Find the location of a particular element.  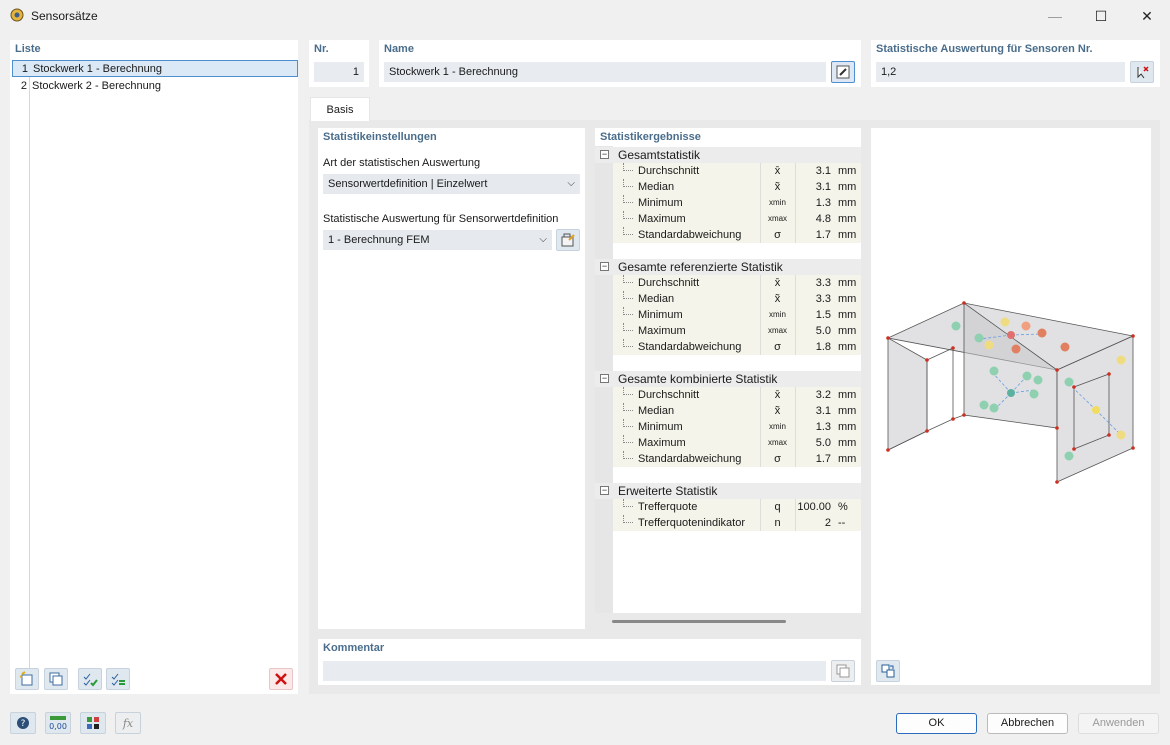

stat-row: Minimum xmin 1.3 mm is located at coordinates (737, 203).